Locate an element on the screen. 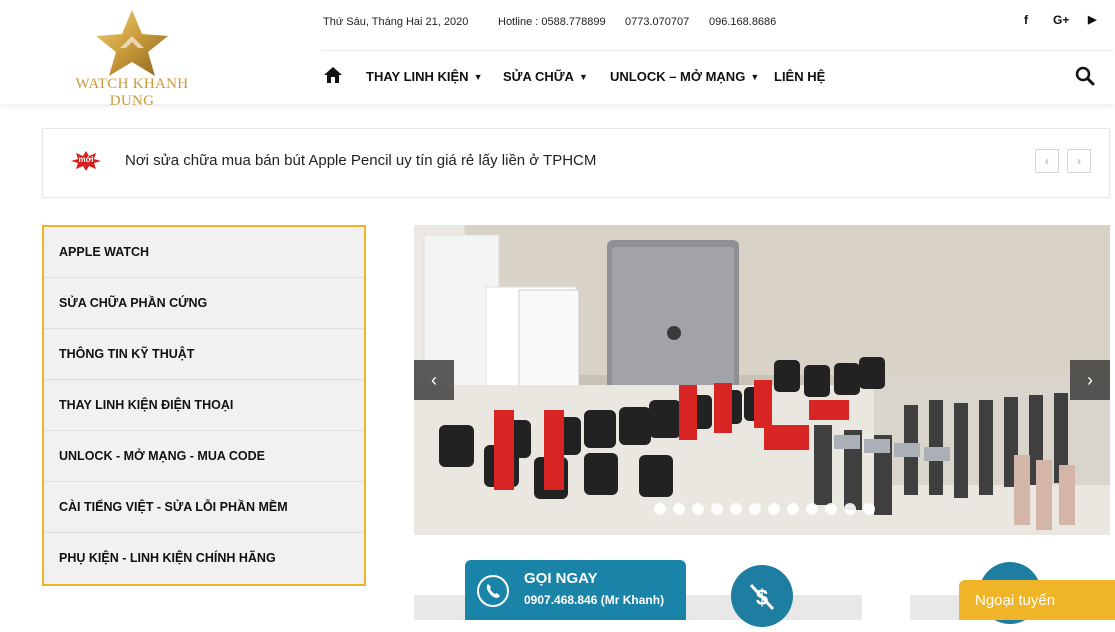 The image size is (1115, 632). sidebar-item-label: SỬA CHỮA PHẦN CỨNG is located at coordinates (133, 303).